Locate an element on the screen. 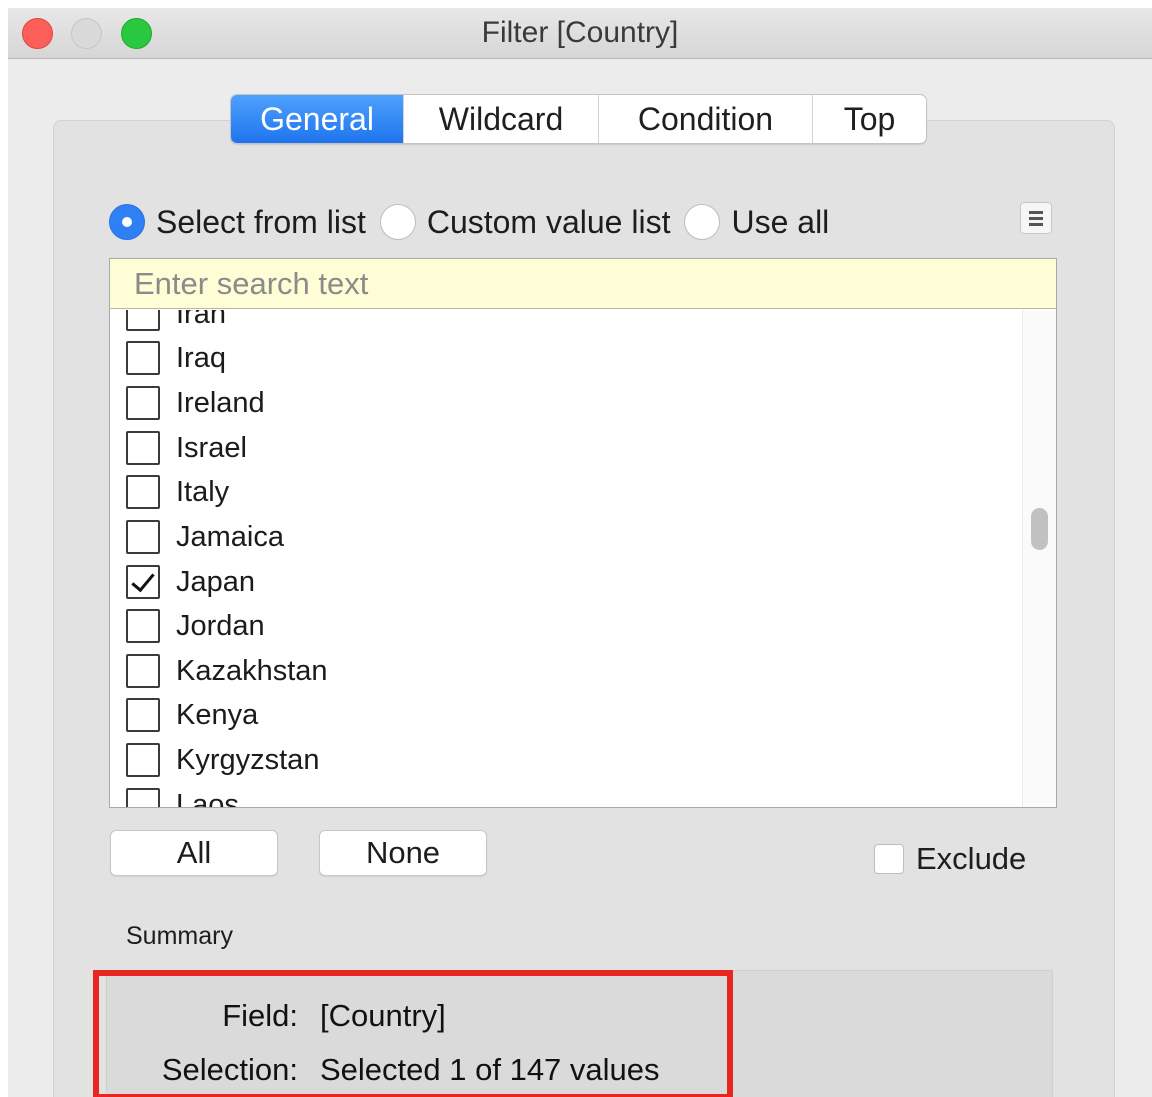  list-item: Kyrgyzstan is located at coordinates (222, 760).